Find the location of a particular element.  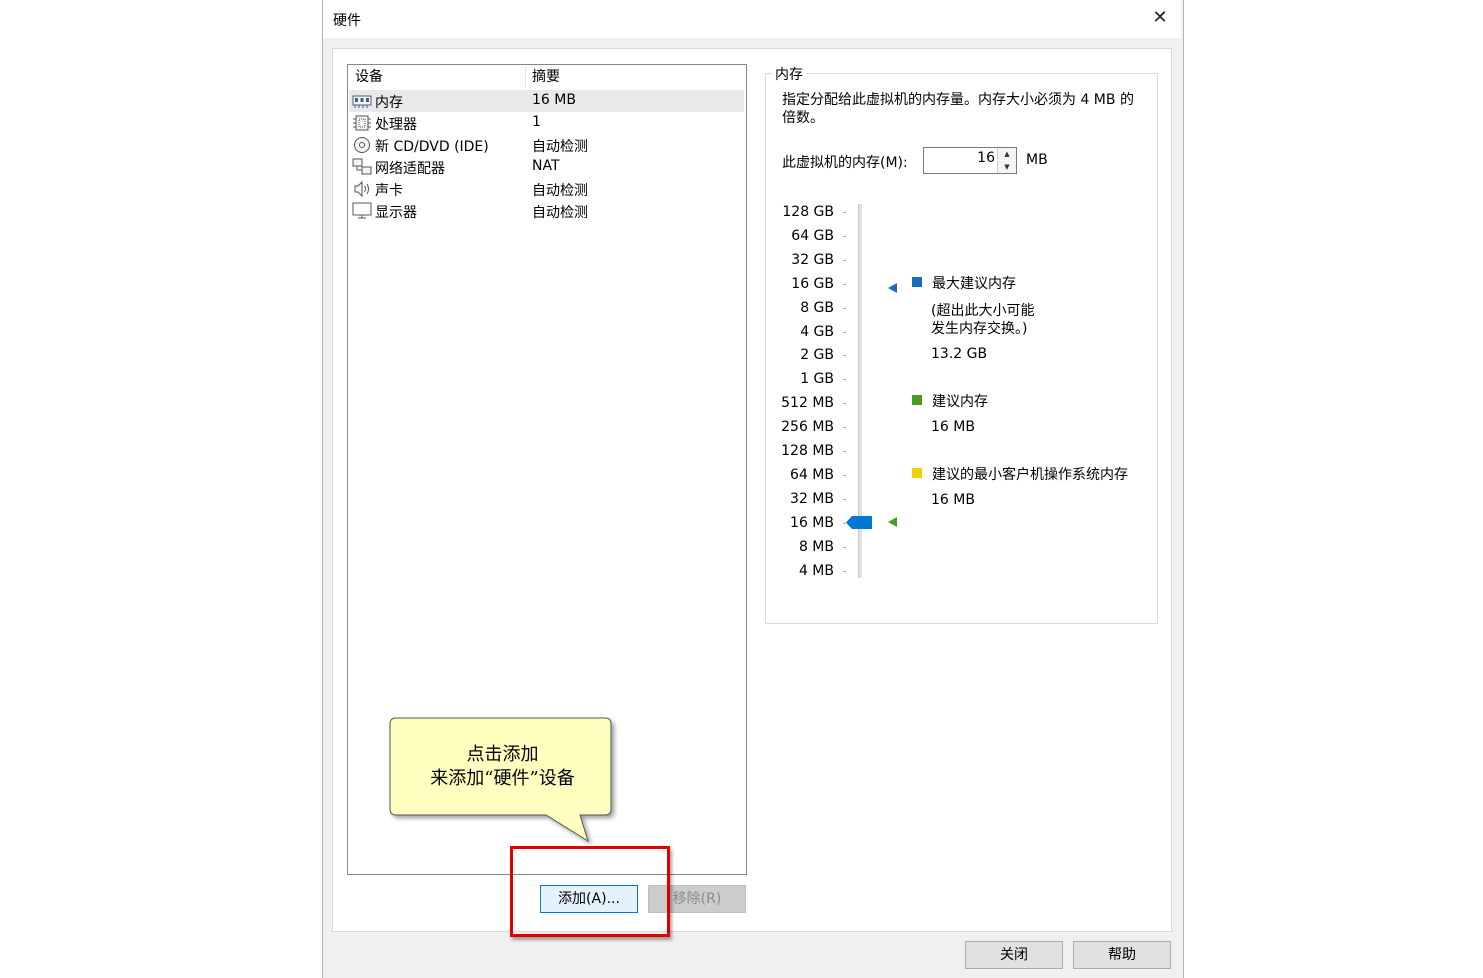

callout-line: 点击添加 is located at coordinates (502, 754).